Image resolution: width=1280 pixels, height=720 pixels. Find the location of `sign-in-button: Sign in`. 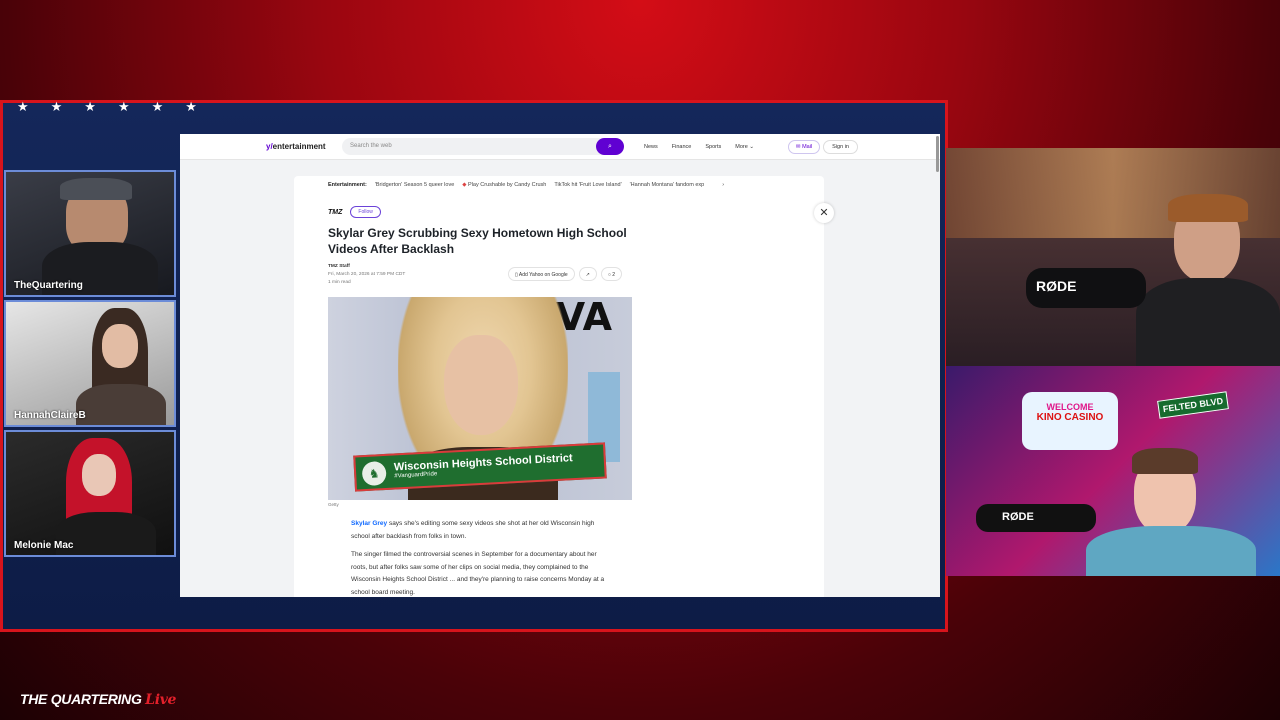

sign-in-button: Sign in is located at coordinates (840, 146).